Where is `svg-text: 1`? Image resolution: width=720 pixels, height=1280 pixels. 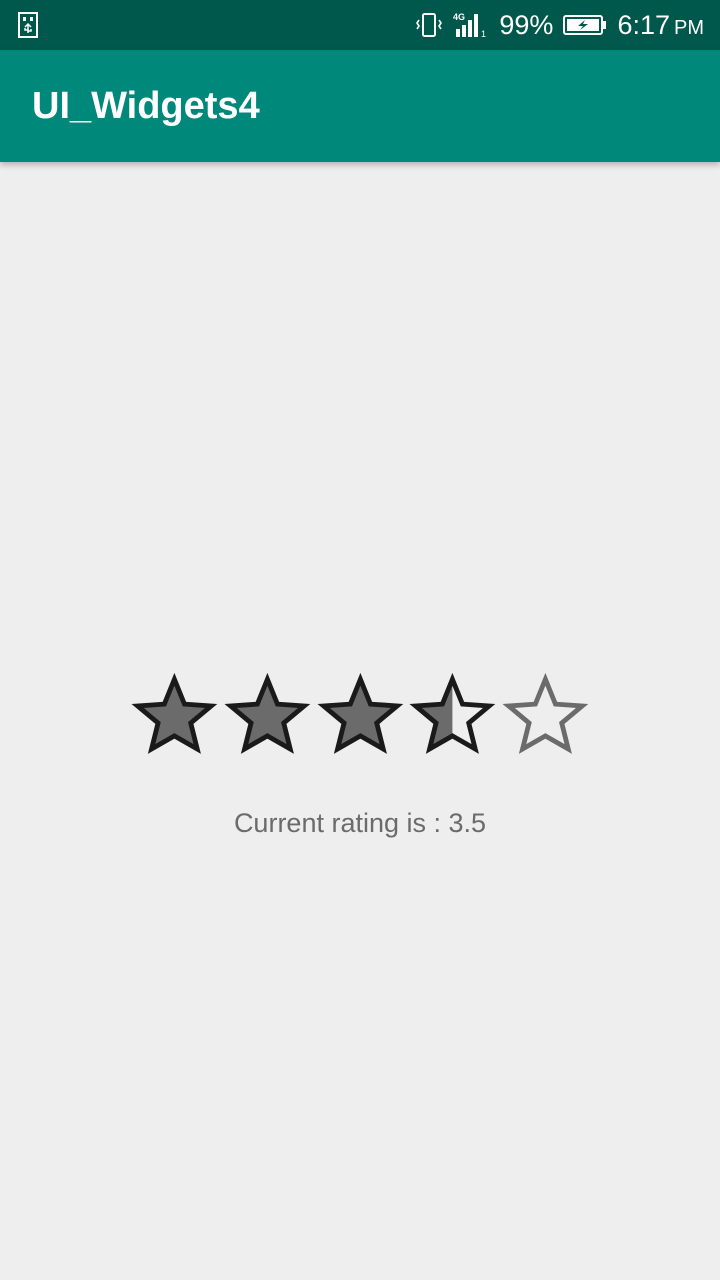
svg-text: 1 is located at coordinates (483, 34).